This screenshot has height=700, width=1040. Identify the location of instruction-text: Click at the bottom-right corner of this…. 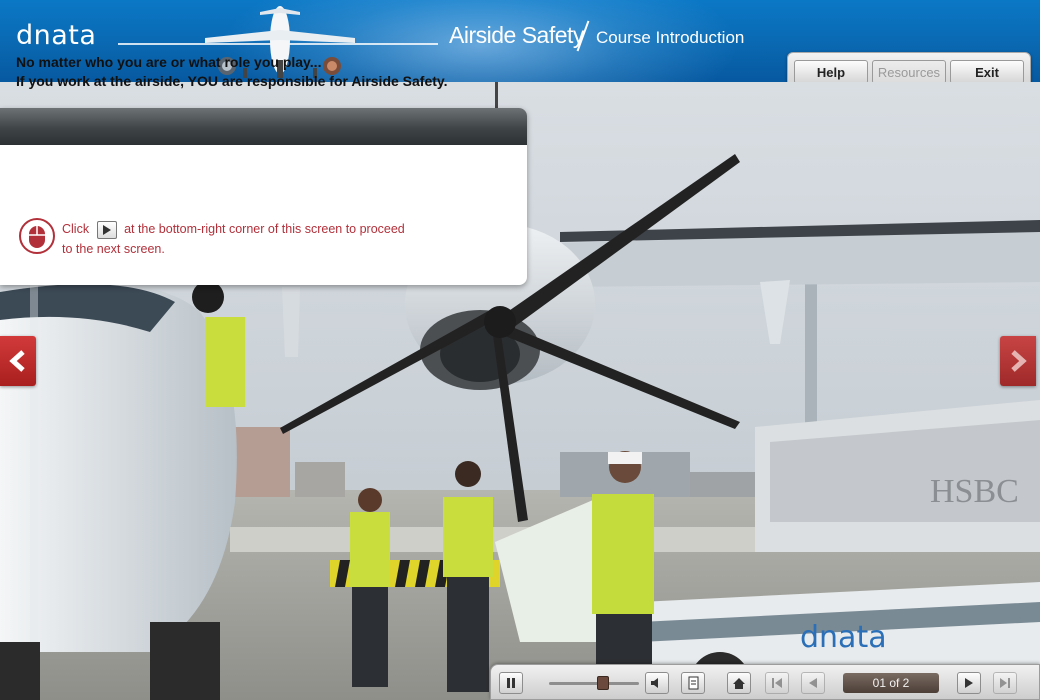
(262, 239).